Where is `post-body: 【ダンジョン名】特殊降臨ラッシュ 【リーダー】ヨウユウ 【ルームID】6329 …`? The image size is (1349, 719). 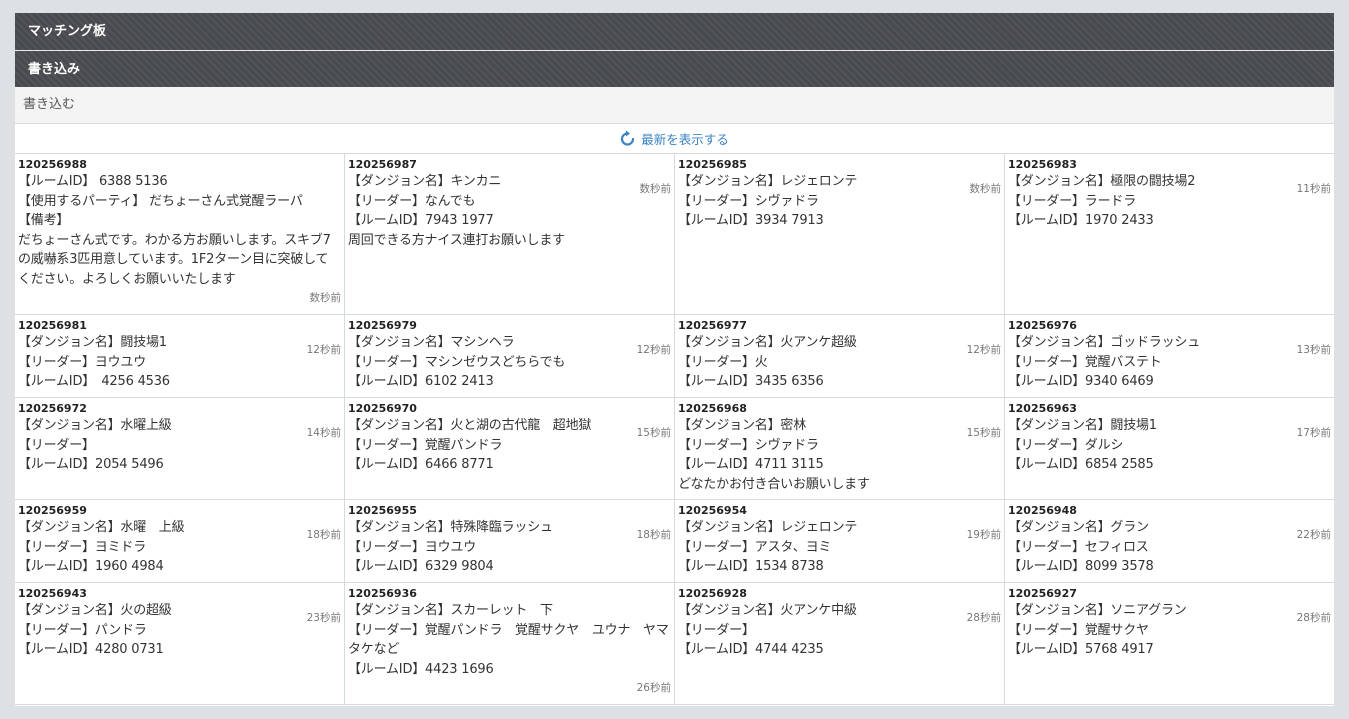
post-body: 【ダンジョン名】特殊降臨ラッシュ 【リーダー】ヨウユウ 【ルームID】6329 … is located at coordinates (450, 547).